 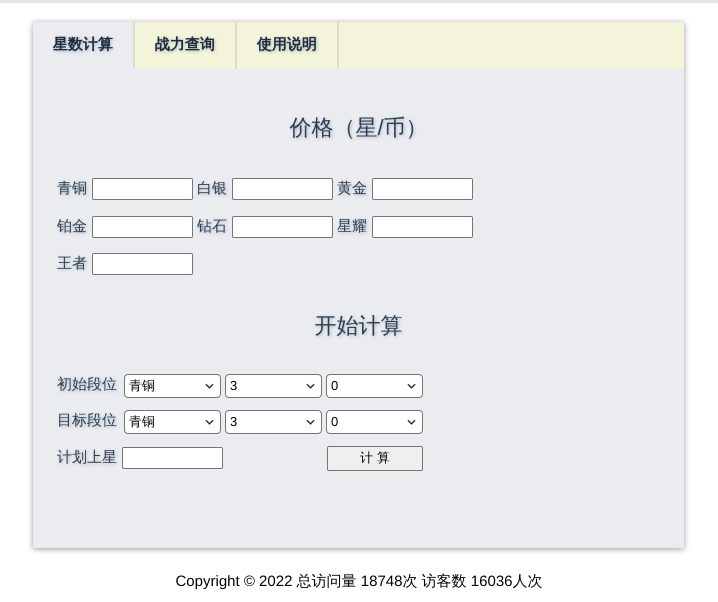 What do you see at coordinates (84, 45) in the screenshot?
I see `tab: 星数计算` at bounding box center [84, 45].